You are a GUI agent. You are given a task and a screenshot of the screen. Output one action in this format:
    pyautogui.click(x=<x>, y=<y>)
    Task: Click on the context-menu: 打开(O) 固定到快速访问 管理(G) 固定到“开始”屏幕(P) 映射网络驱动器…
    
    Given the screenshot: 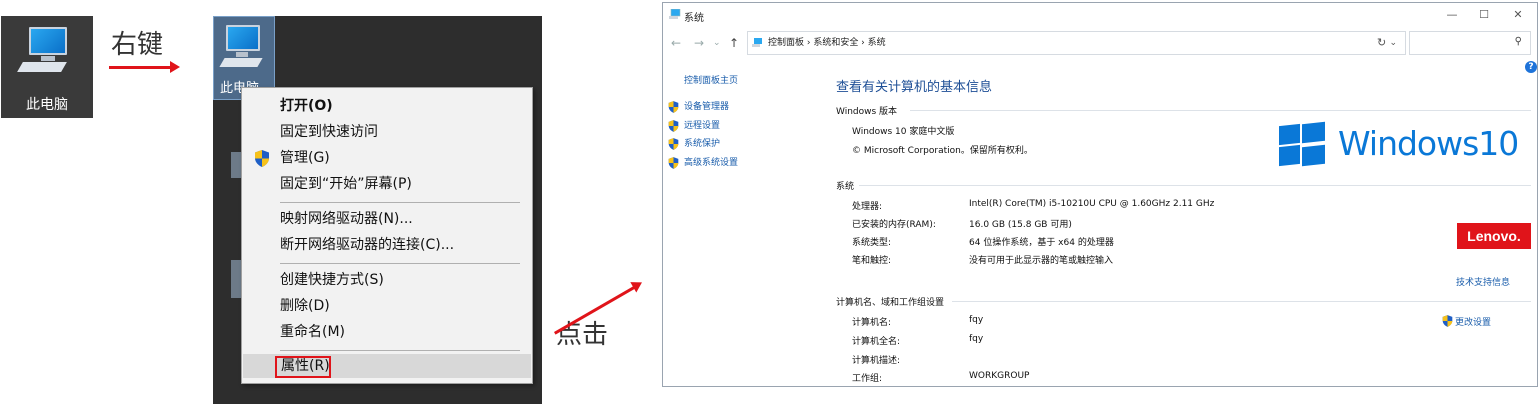 What is the action you would take?
    pyautogui.click(x=387, y=235)
    